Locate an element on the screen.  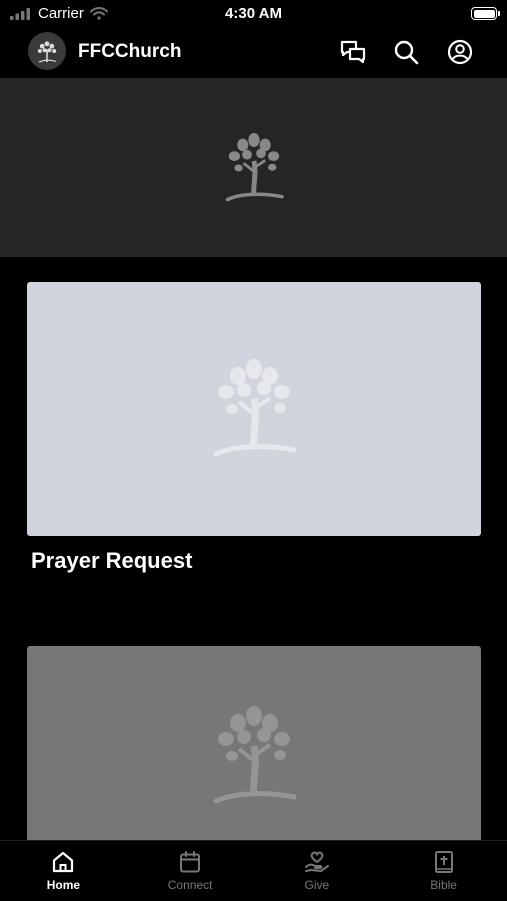
tab-bar: Home Connect Give Bible is located at coordinates (253, 870).